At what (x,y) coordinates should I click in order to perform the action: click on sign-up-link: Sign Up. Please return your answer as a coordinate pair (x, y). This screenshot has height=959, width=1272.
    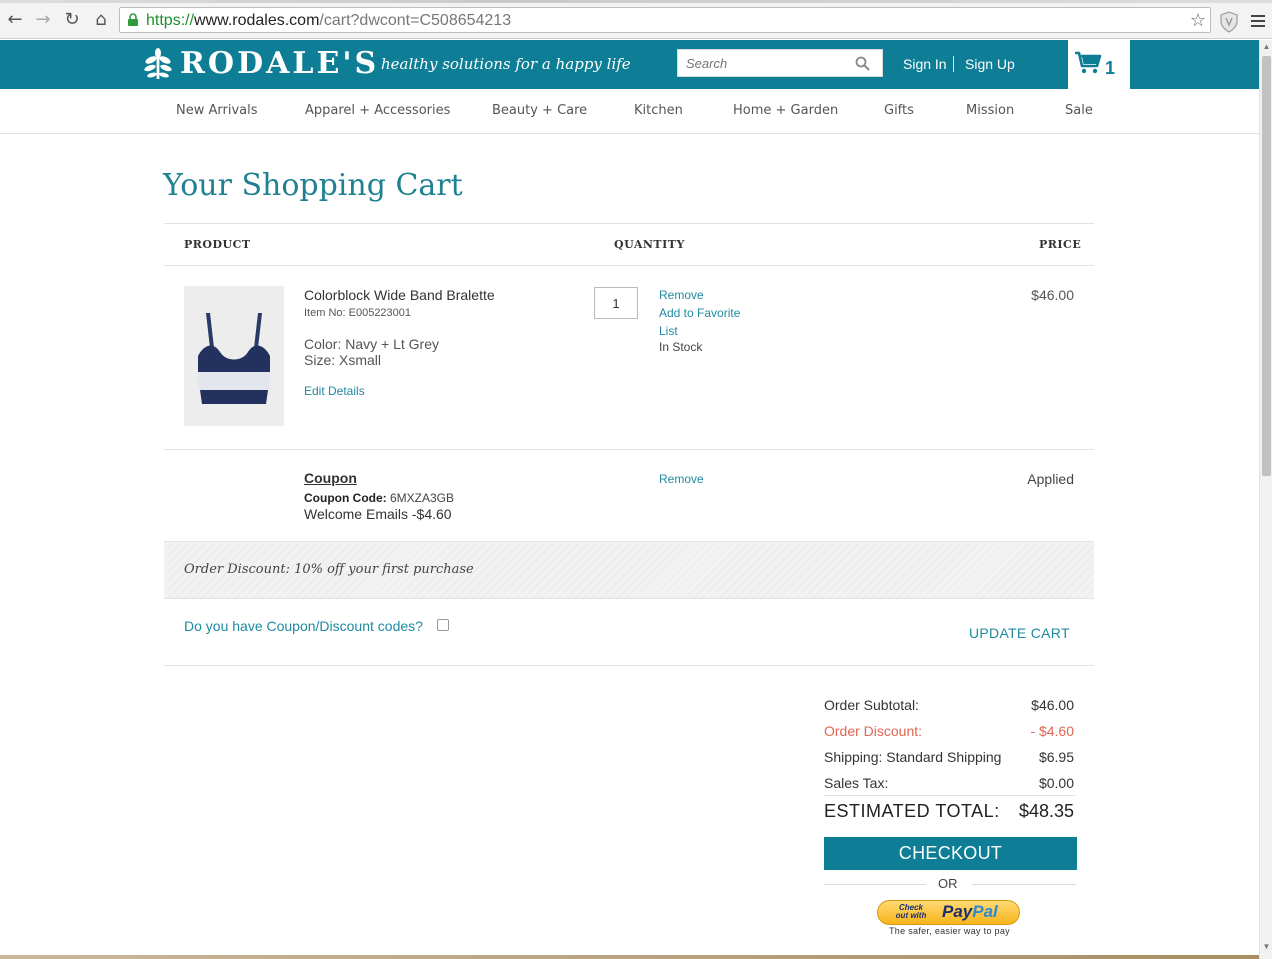
    Looking at the image, I should click on (990, 64).